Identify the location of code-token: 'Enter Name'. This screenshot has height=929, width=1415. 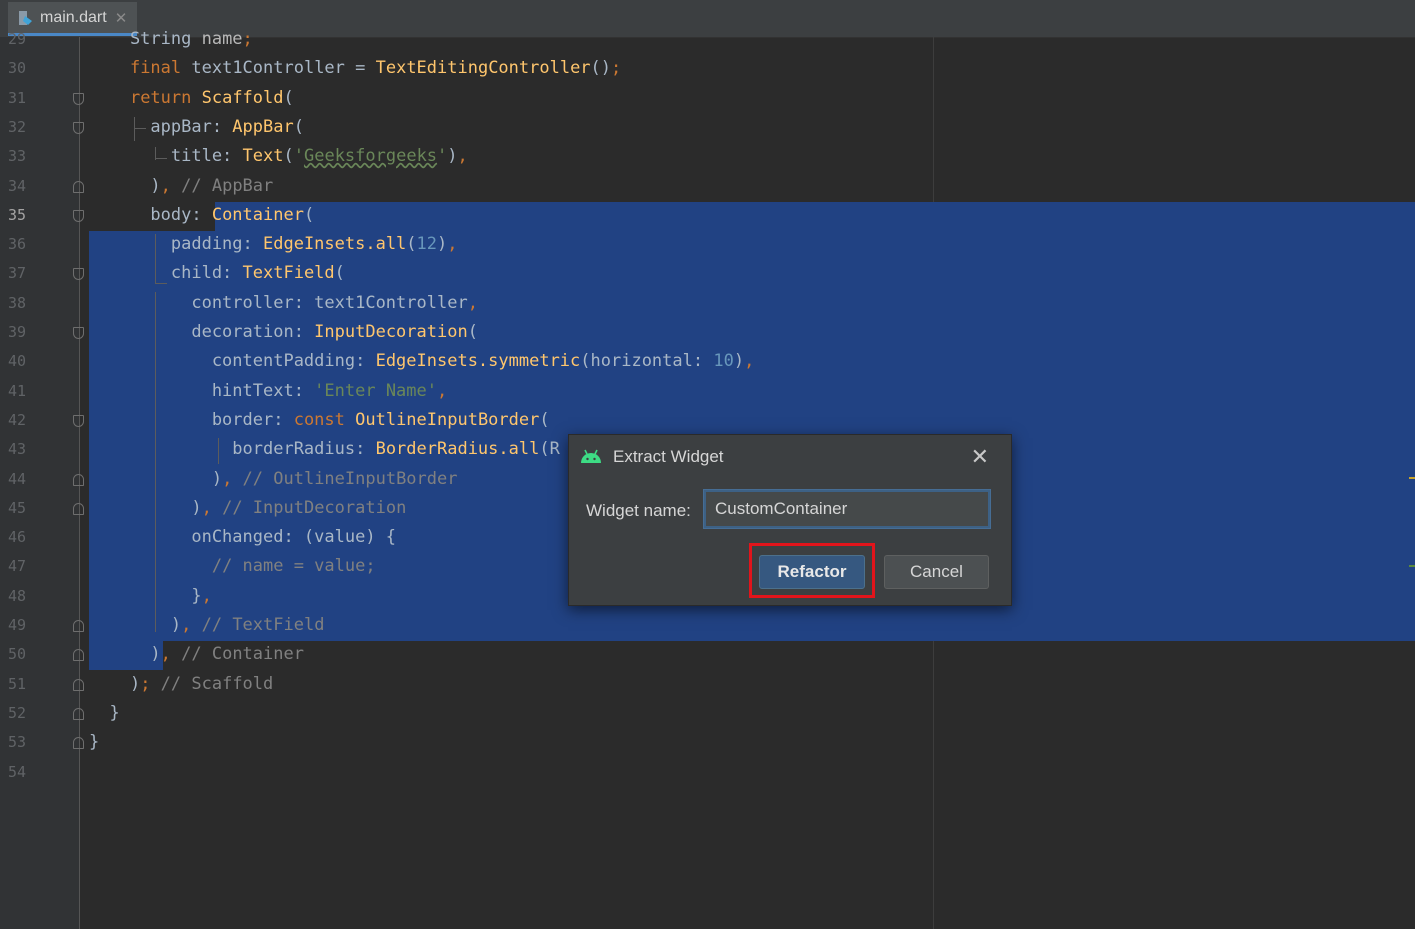
(375, 390).